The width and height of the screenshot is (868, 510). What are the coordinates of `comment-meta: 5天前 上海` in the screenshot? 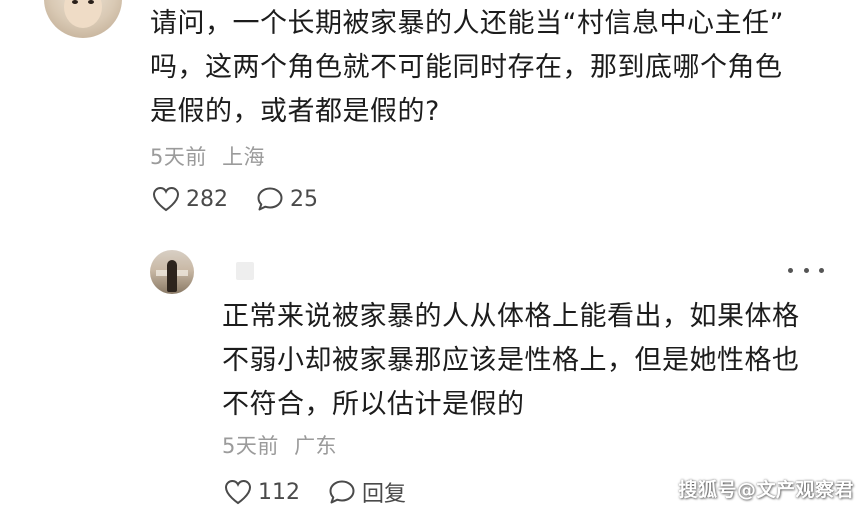 It's located at (207, 156).